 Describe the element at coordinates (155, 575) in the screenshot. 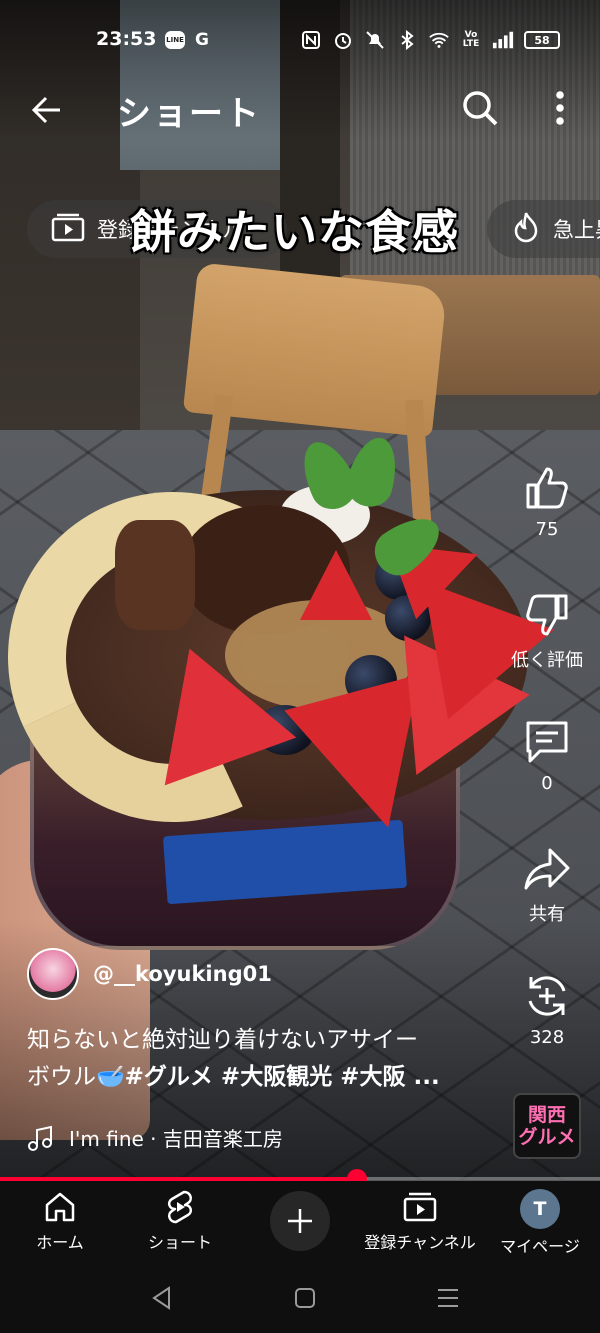

I see `chocolate-piece` at that location.